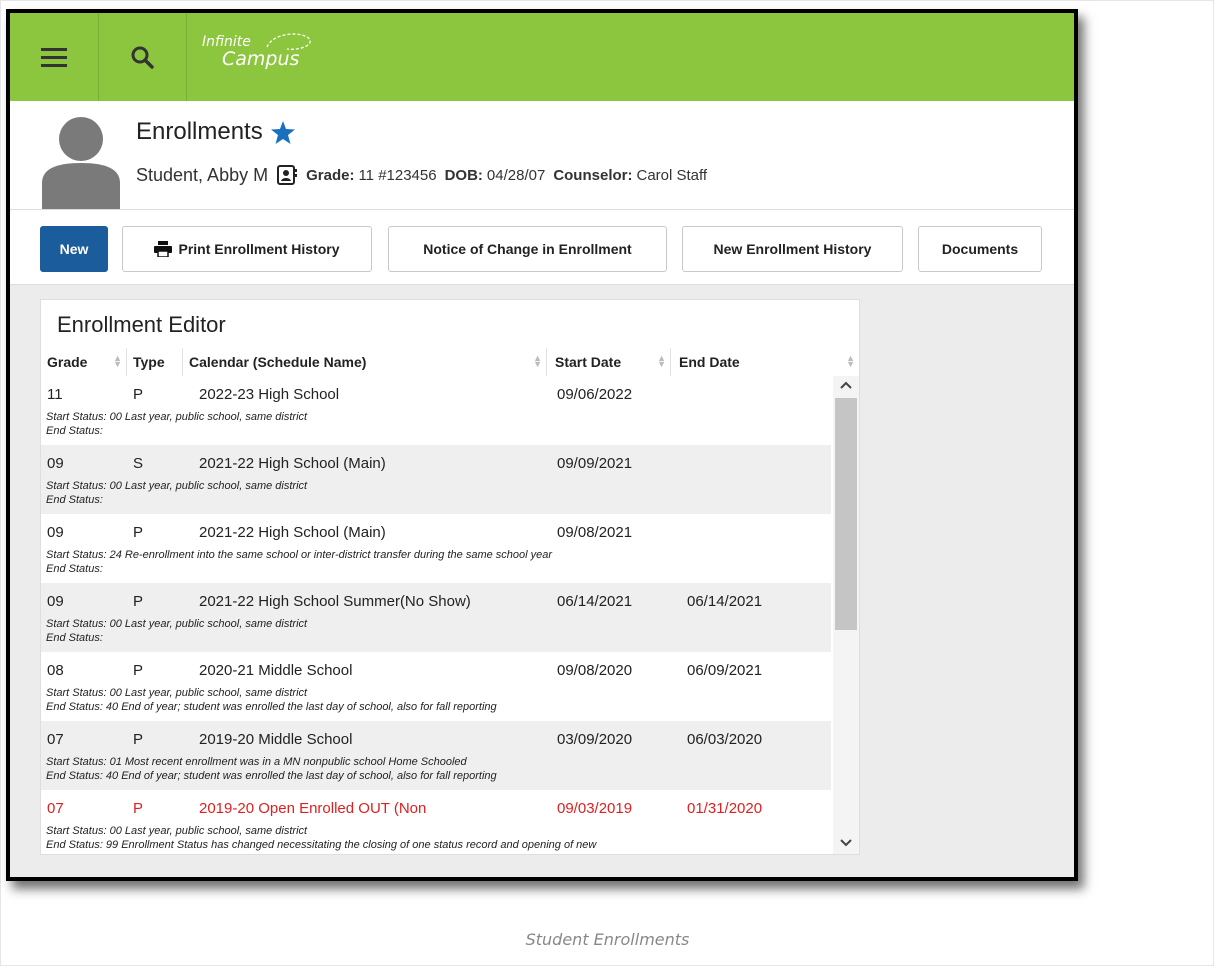 Image resolution: width=1215 pixels, height=967 pixels. I want to click on figure-caption: Student Enrollments, so click(607, 939).